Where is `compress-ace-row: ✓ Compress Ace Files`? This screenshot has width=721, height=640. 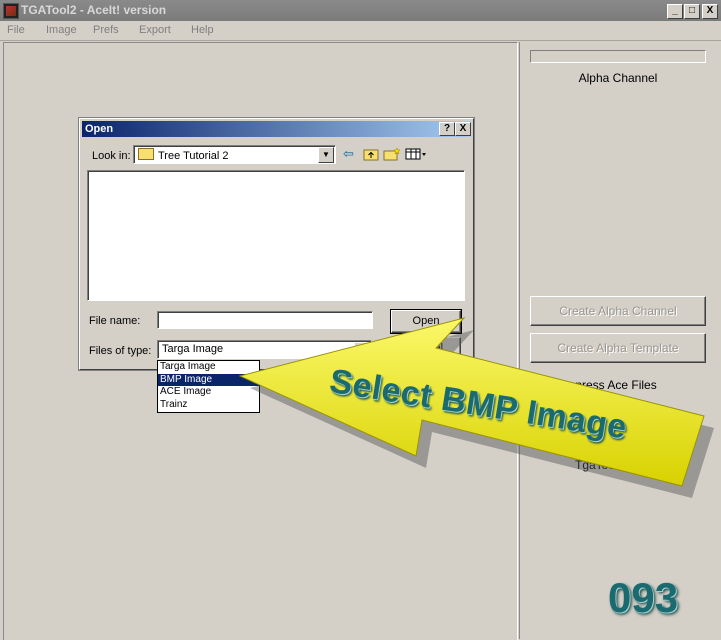
compress-ace-row: ✓ Compress Ace Files is located at coordinates (594, 386).